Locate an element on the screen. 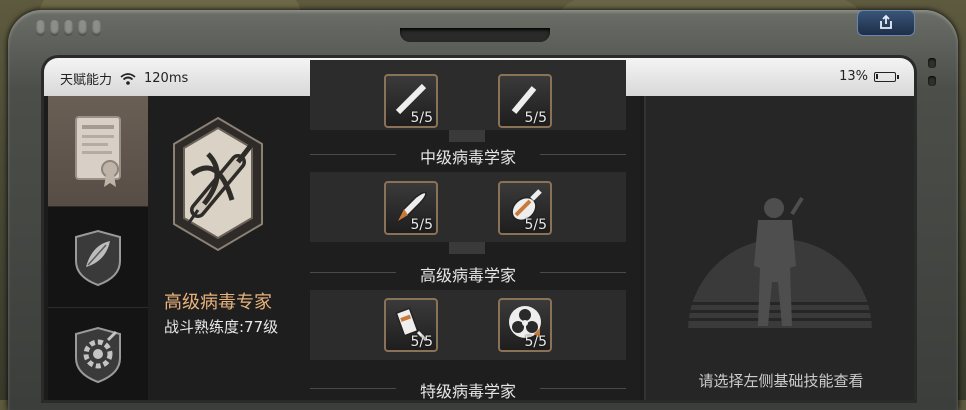  syringe-emblem-icon is located at coordinates (218, 184).